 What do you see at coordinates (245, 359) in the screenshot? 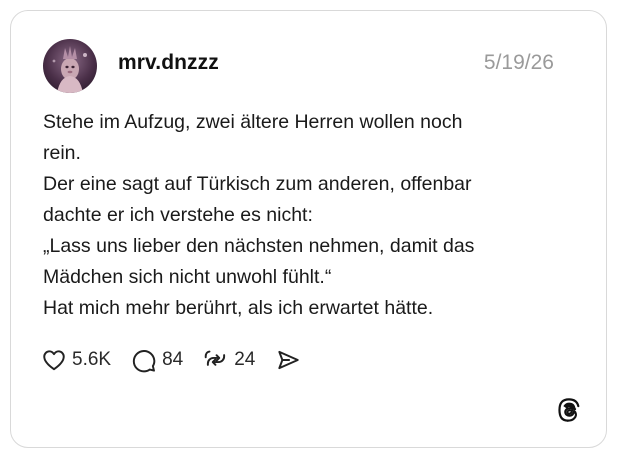
I see `repost-count: 24` at bounding box center [245, 359].